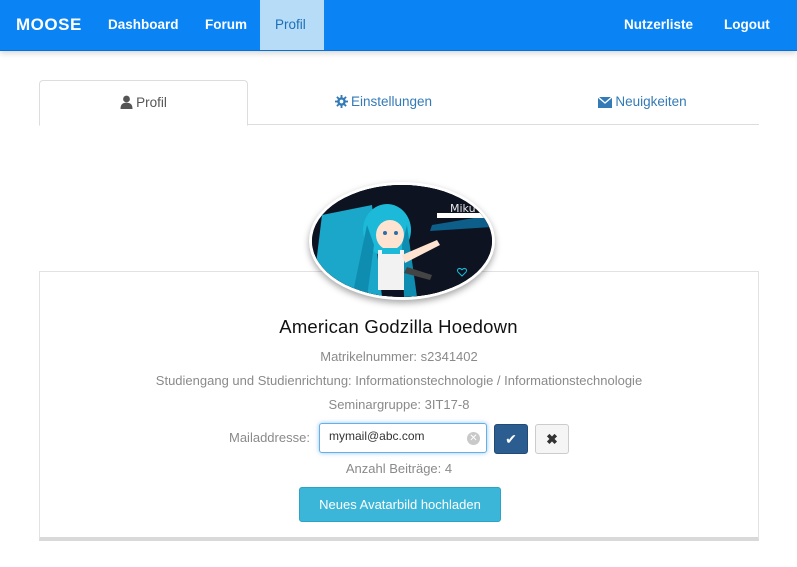 This screenshot has height=567, width=797. What do you see at coordinates (399, 468) in the screenshot?
I see `beitraege-count: Anzahl Beiträge: 4` at bounding box center [399, 468].